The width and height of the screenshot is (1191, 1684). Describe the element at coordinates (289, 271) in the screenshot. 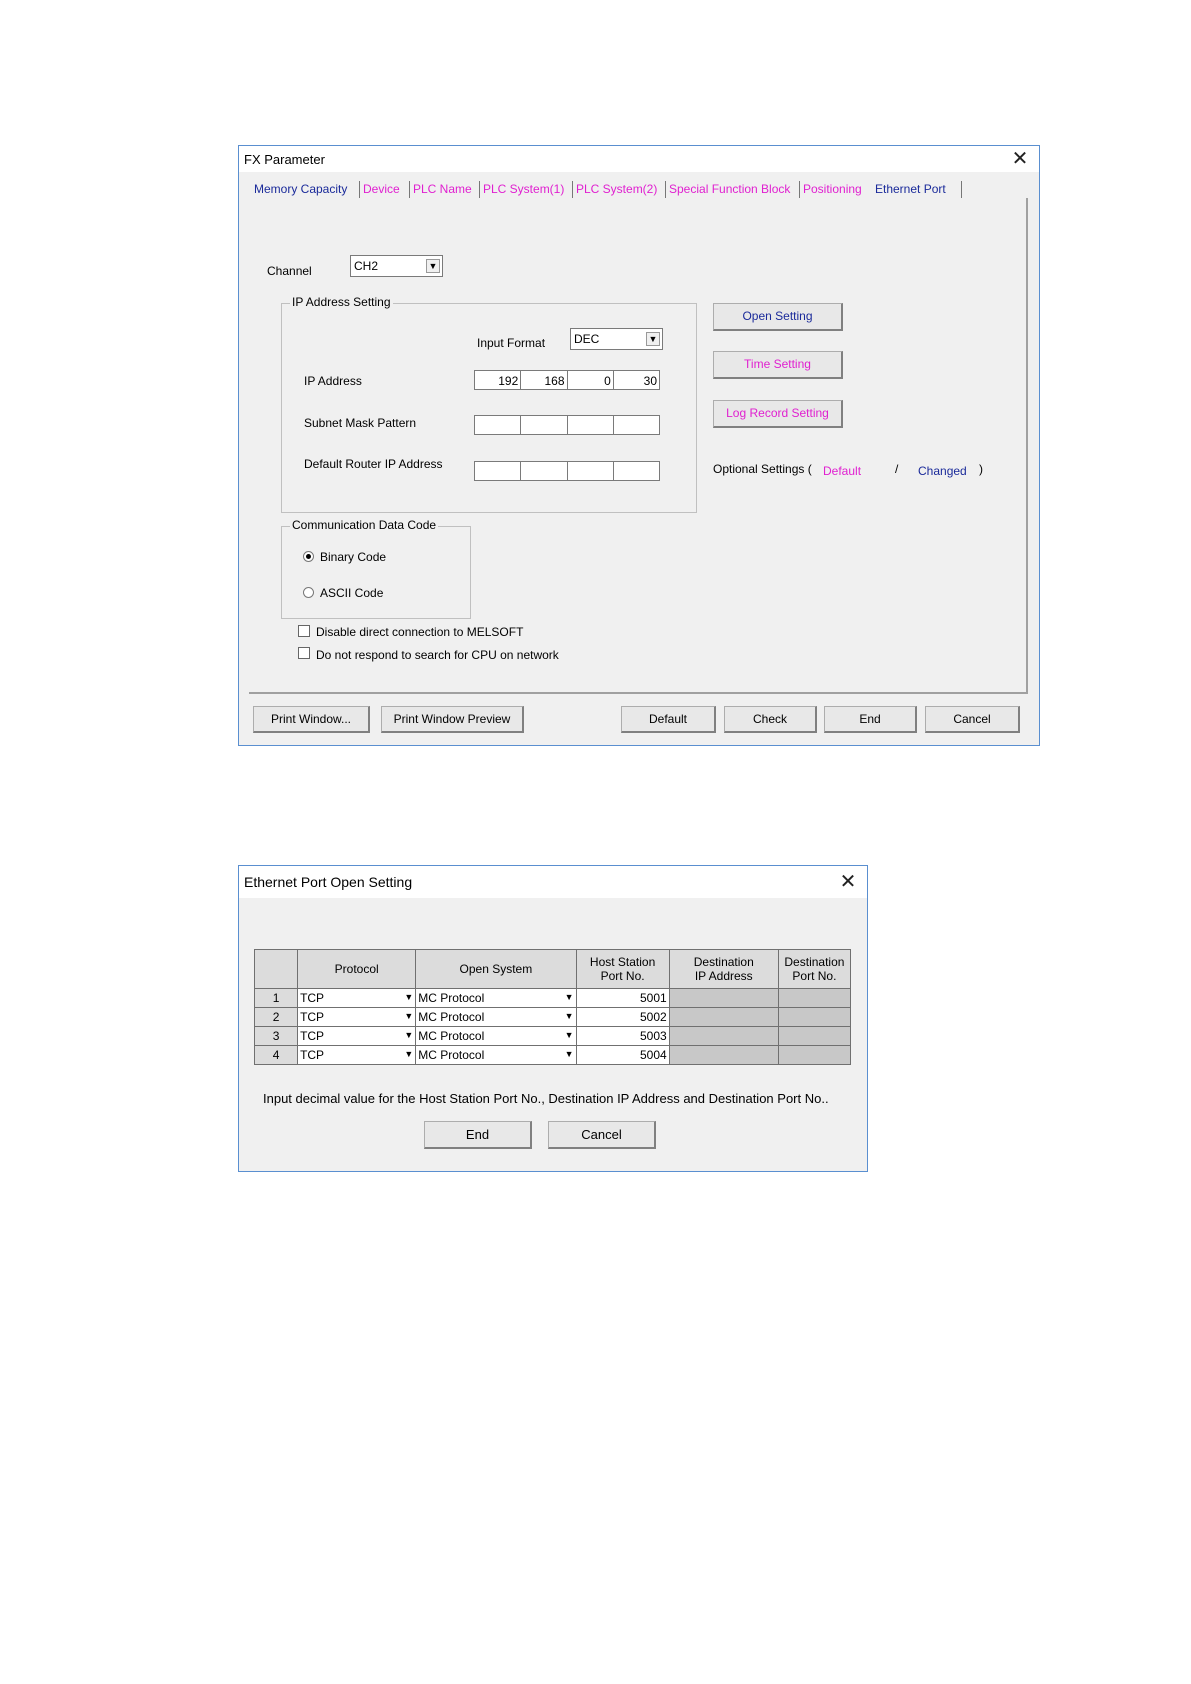

I see `channel-label: Channel` at that location.